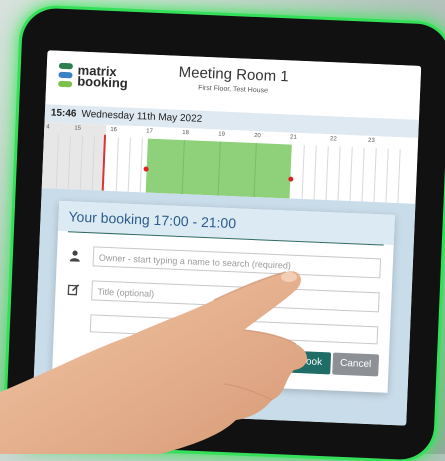 The height and width of the screenshot is (461, 445). Describe the element at coordinates (221, 134) in the screenshot. I see `hour-label: 19` at that location.